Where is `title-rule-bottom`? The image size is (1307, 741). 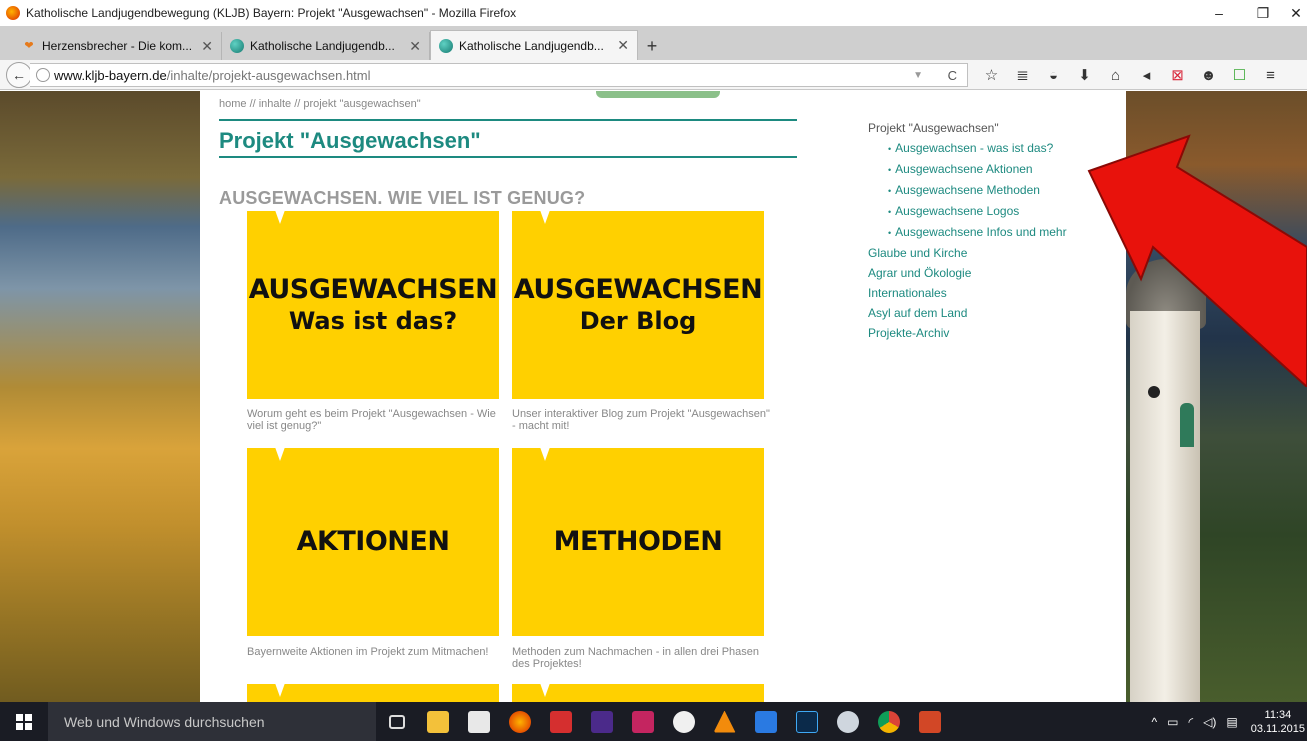
title-rule-bottom is located at coordinates (508, 157).